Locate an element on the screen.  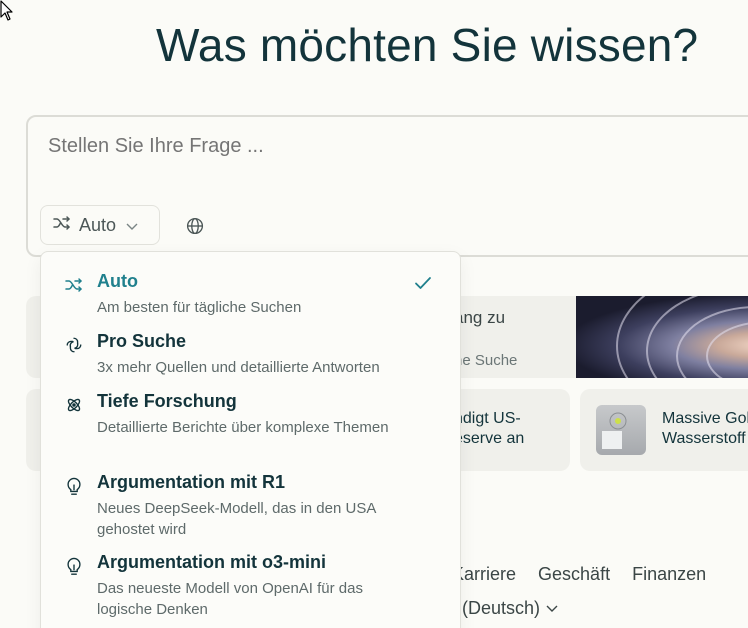
topic-tab: Finanzen is located at coordinates (669, 574).